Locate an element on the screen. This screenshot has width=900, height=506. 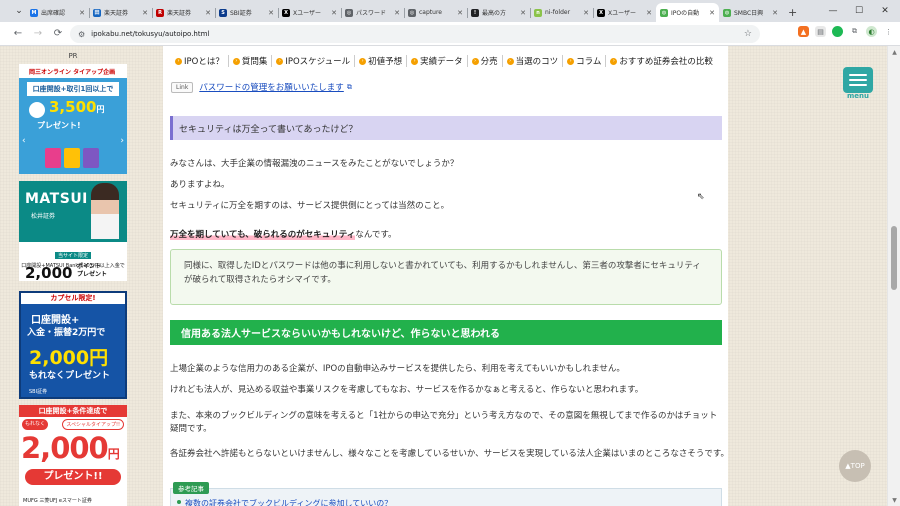
nav-item: › IPOスケジュール is located at coordinates (314, 61).